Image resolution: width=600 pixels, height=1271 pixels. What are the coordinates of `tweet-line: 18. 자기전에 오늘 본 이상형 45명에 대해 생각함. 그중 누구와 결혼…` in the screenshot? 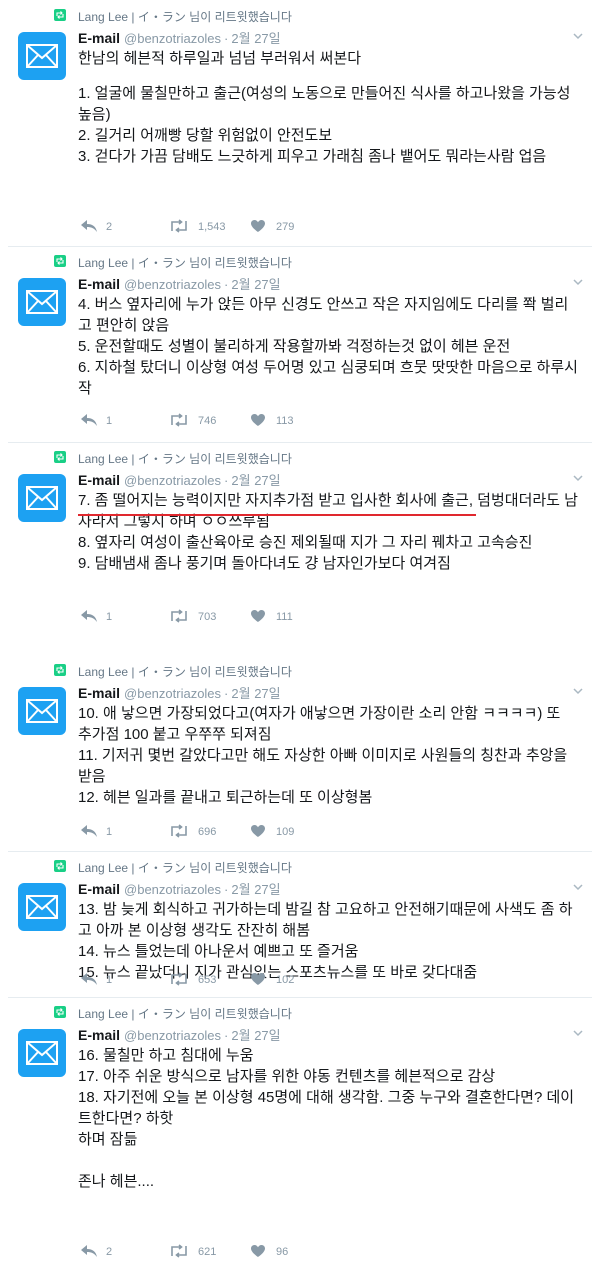 It's located at (326, 1108).